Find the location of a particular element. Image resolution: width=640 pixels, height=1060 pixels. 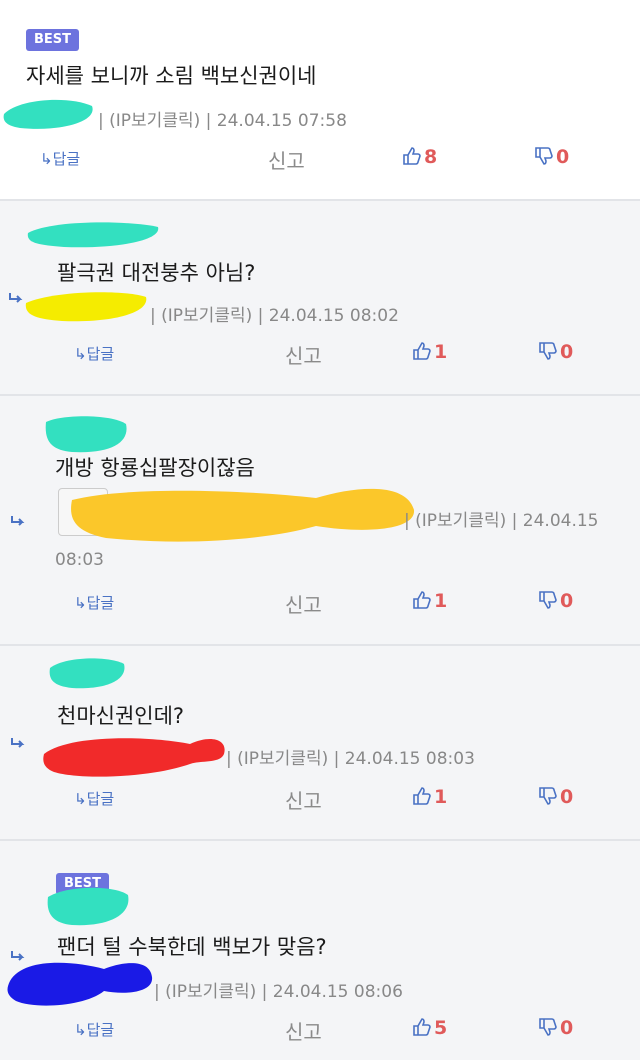

comment-meta: | (IP보기클릭) | 24.04.15 is located at coordinates (501, 521).